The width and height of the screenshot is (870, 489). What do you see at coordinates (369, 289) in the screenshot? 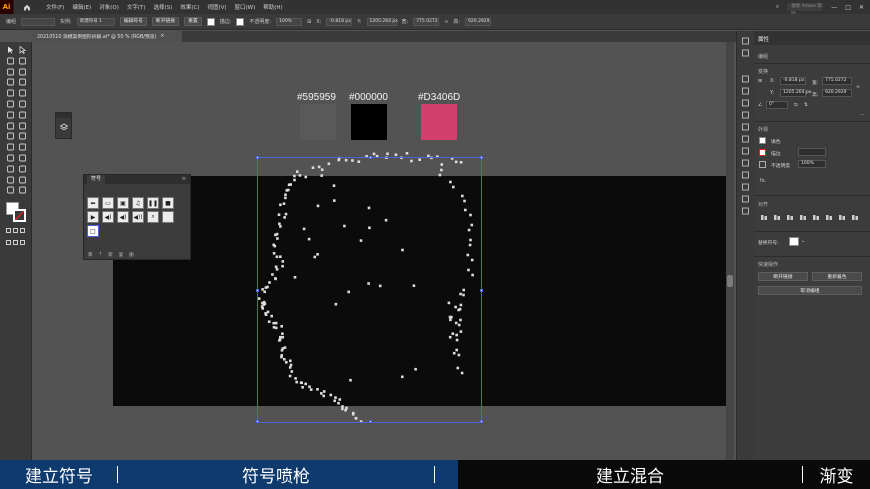
I see `selection-bounding-box` at bounding box center [369, 289].